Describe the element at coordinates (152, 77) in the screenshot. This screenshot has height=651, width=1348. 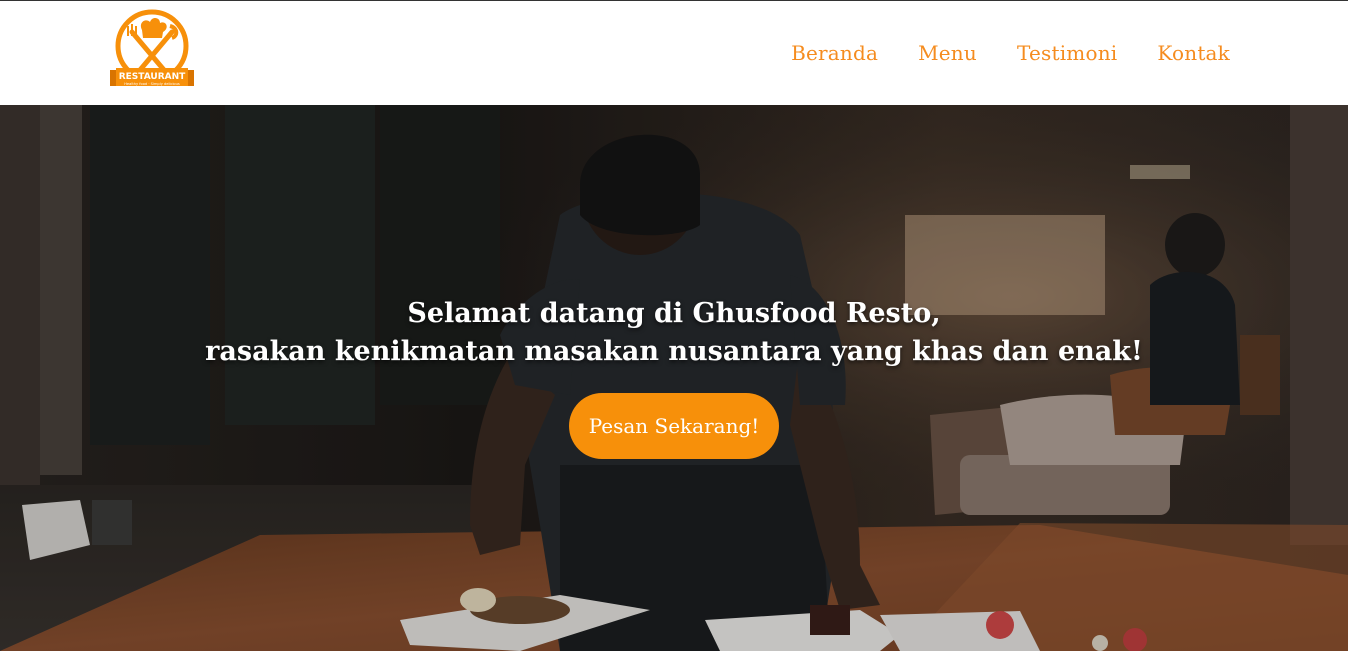
I see `logo-banner-text: RESTAURANT` at that location.